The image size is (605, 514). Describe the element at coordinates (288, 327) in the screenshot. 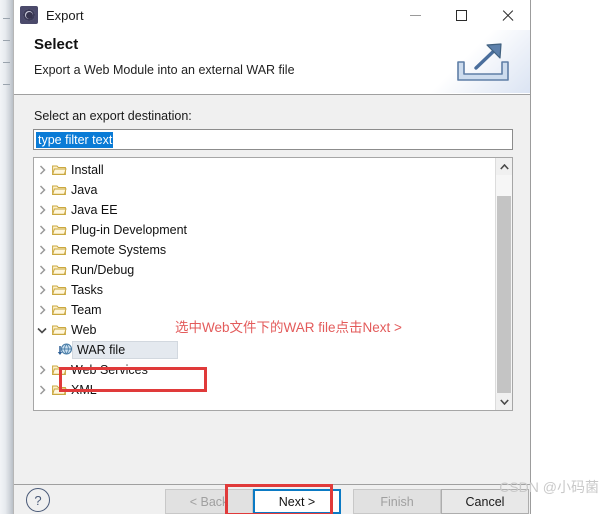

I see `annotation-instruction-text: 选中Web文件下的WAR file点击Next >` at that location.